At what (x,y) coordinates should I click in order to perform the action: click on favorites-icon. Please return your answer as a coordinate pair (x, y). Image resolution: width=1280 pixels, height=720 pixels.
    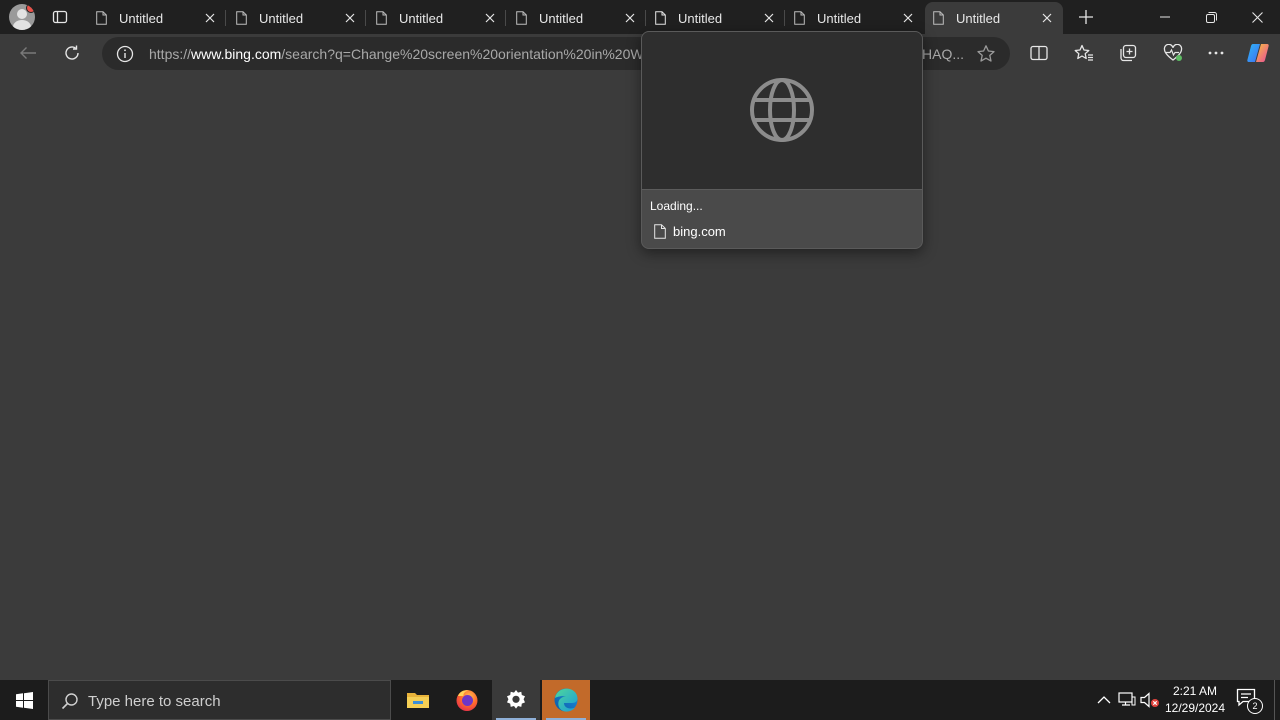
    Looking at the image, I should click on (1083, 52).